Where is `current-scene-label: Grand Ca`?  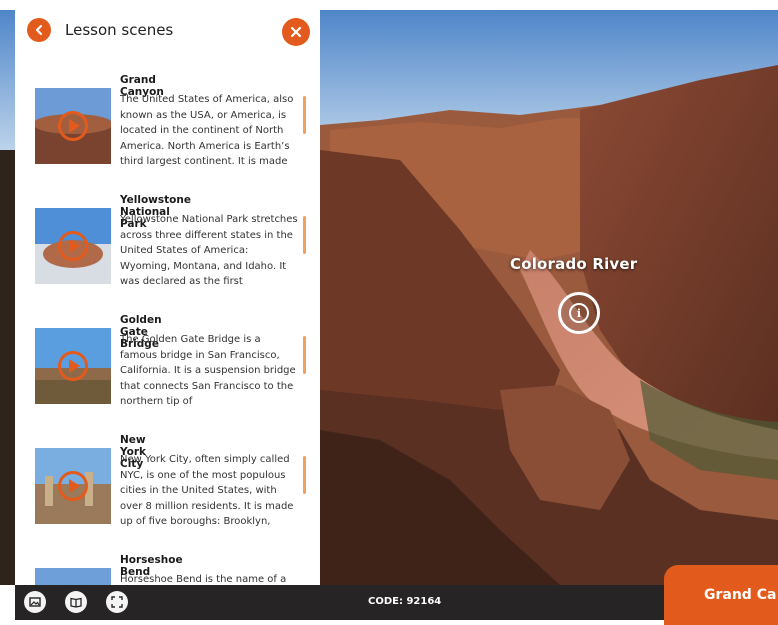 current-scene-label: Grand Ca is located at coordinates (740, 595).